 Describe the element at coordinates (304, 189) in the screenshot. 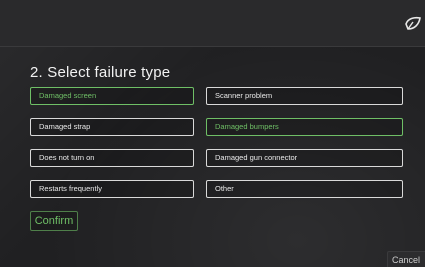

I see `option-other: Other` at that location.